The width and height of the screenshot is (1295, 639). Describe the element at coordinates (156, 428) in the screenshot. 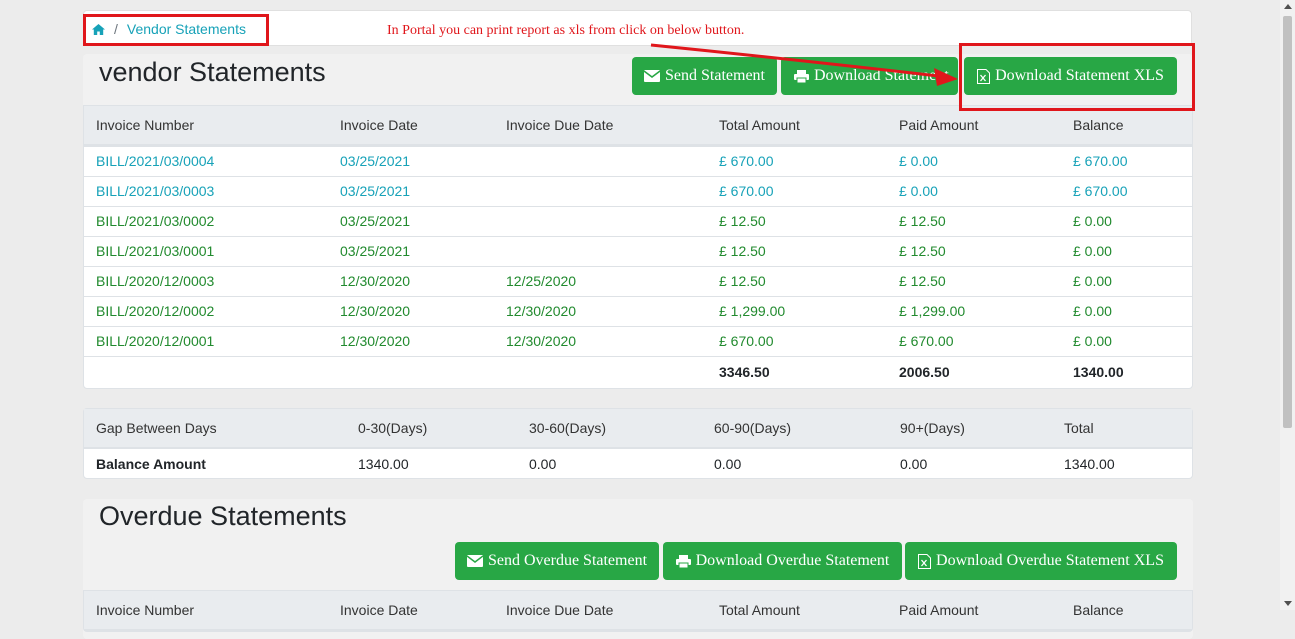

I see `column-header: Gap Between Days` at that location.